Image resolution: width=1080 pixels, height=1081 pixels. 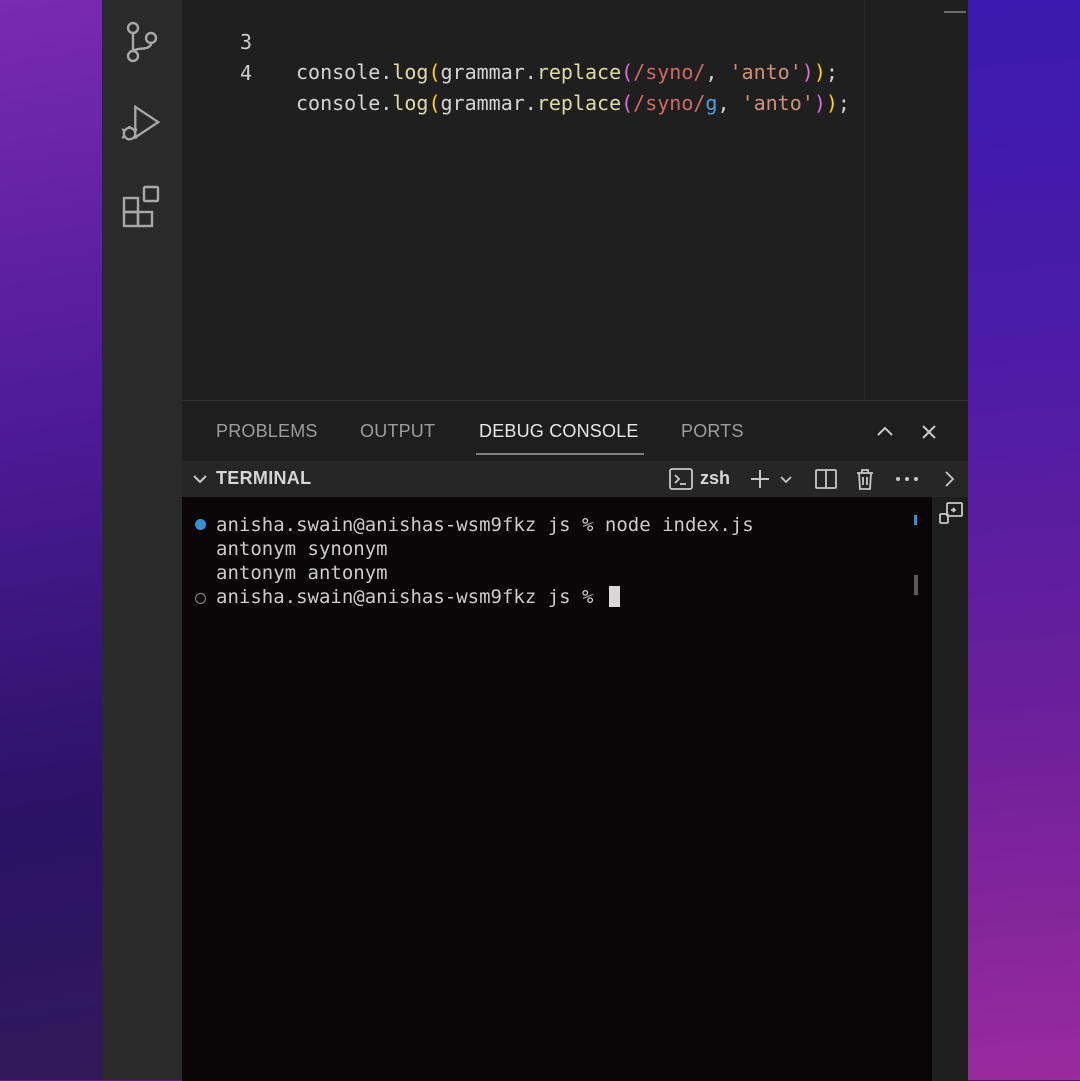 What do you see at coordinates (760, 479) in the screenshot?
I see `plus-icon` at bounding box center [760, 479].